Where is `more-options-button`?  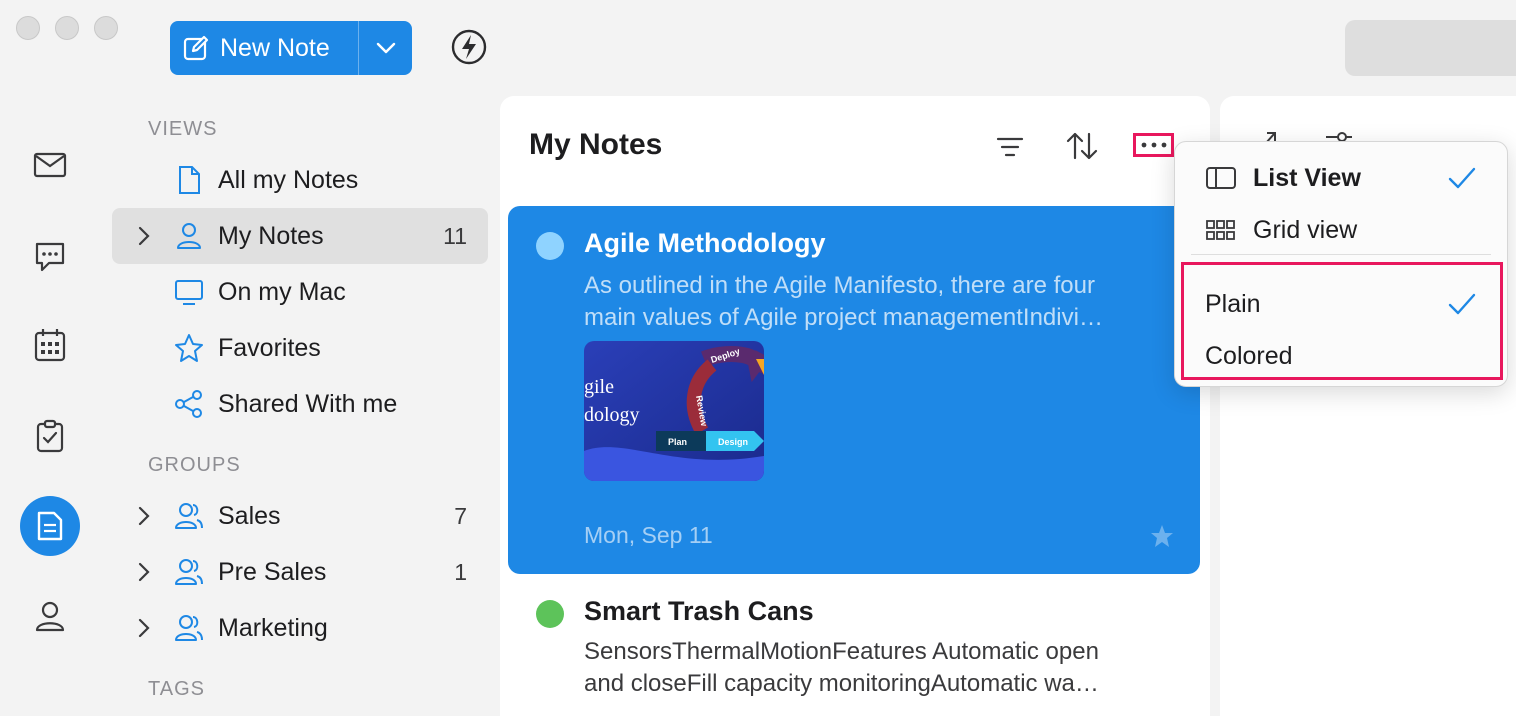
more-options-button is located at coordinates (1153, 145).